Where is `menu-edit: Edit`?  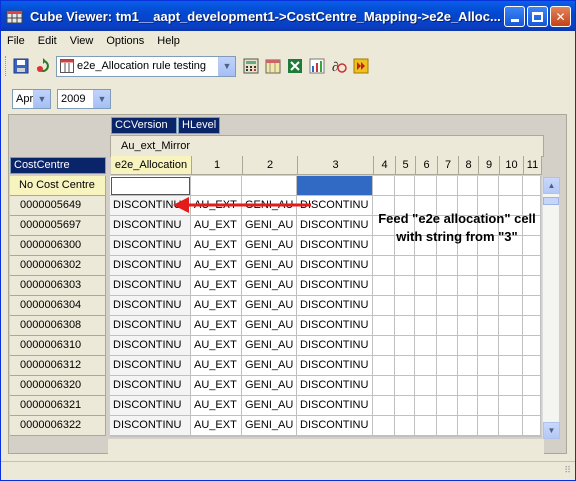
menu-edit: Edit is located at coordinates (47, 41).